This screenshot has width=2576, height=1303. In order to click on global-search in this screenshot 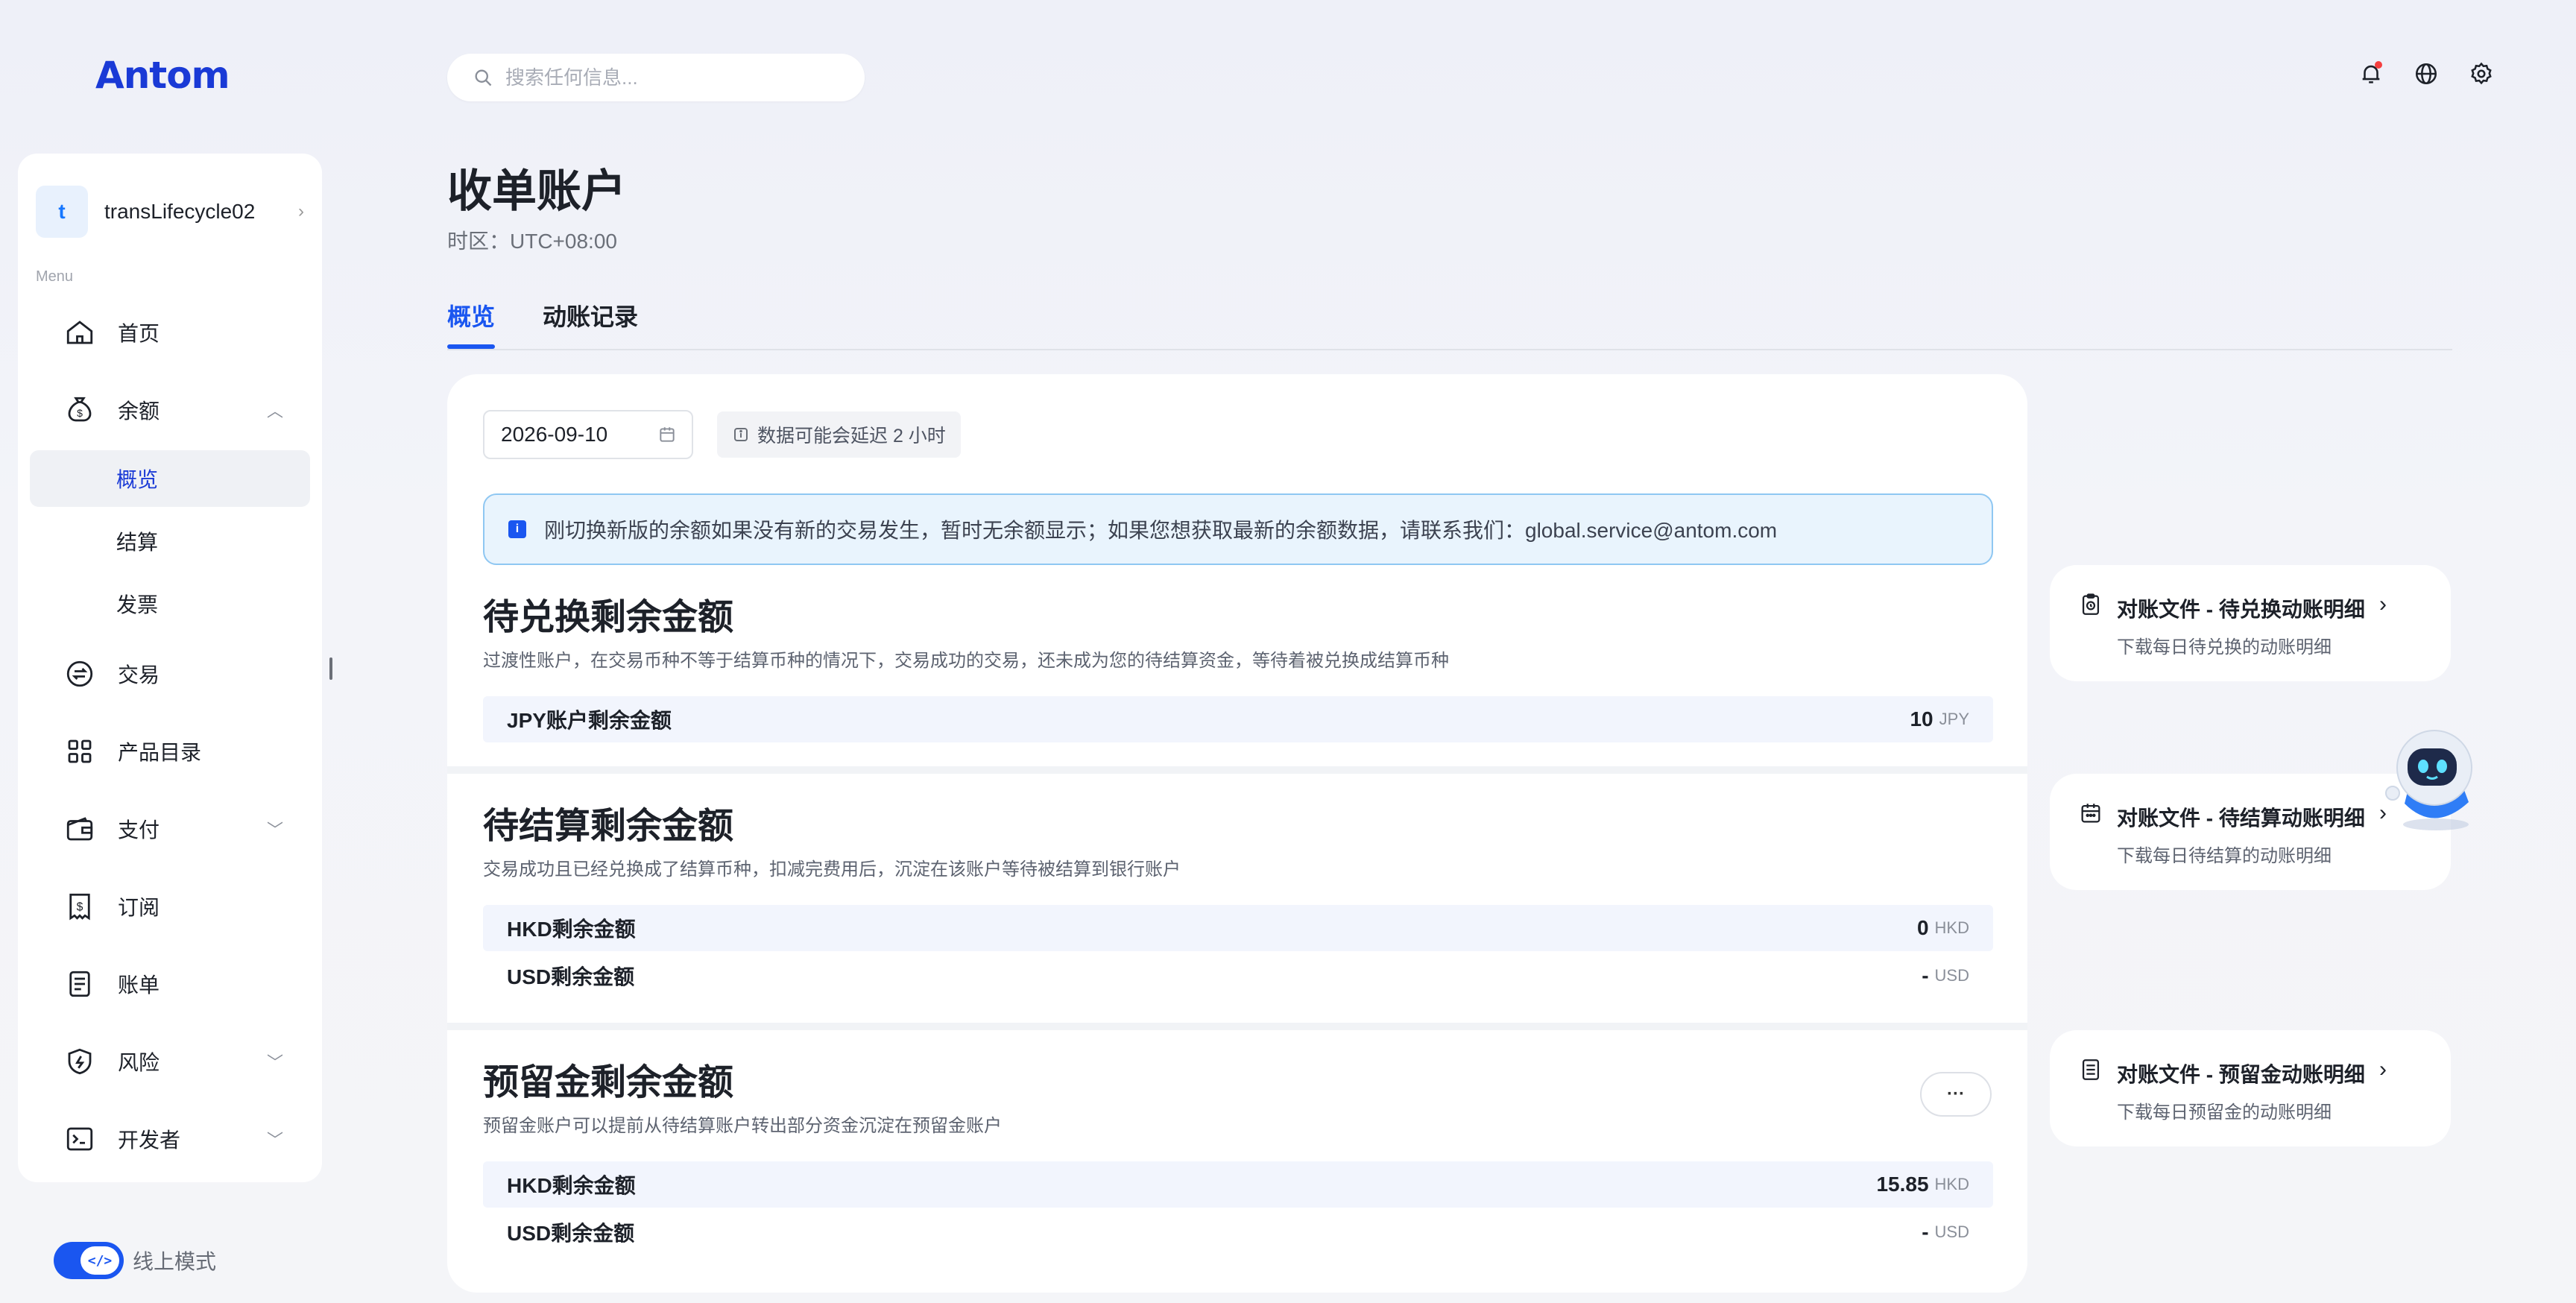, I will do `click(656, 77)`.